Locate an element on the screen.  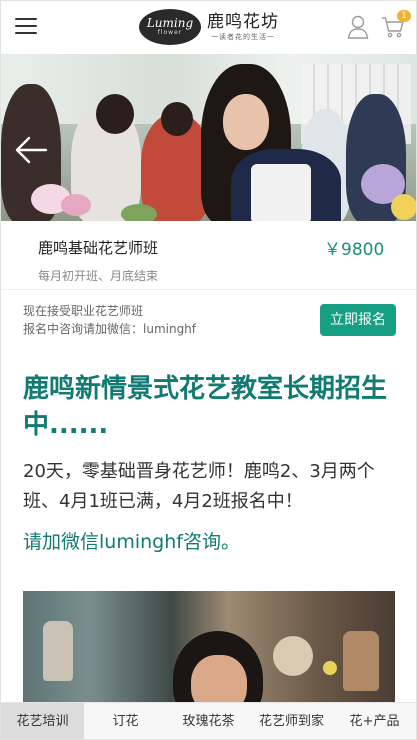
brand-logo: Luming flower 鹿鸣花坊 一读者花的生活一 is located at coordinates (209, 27).